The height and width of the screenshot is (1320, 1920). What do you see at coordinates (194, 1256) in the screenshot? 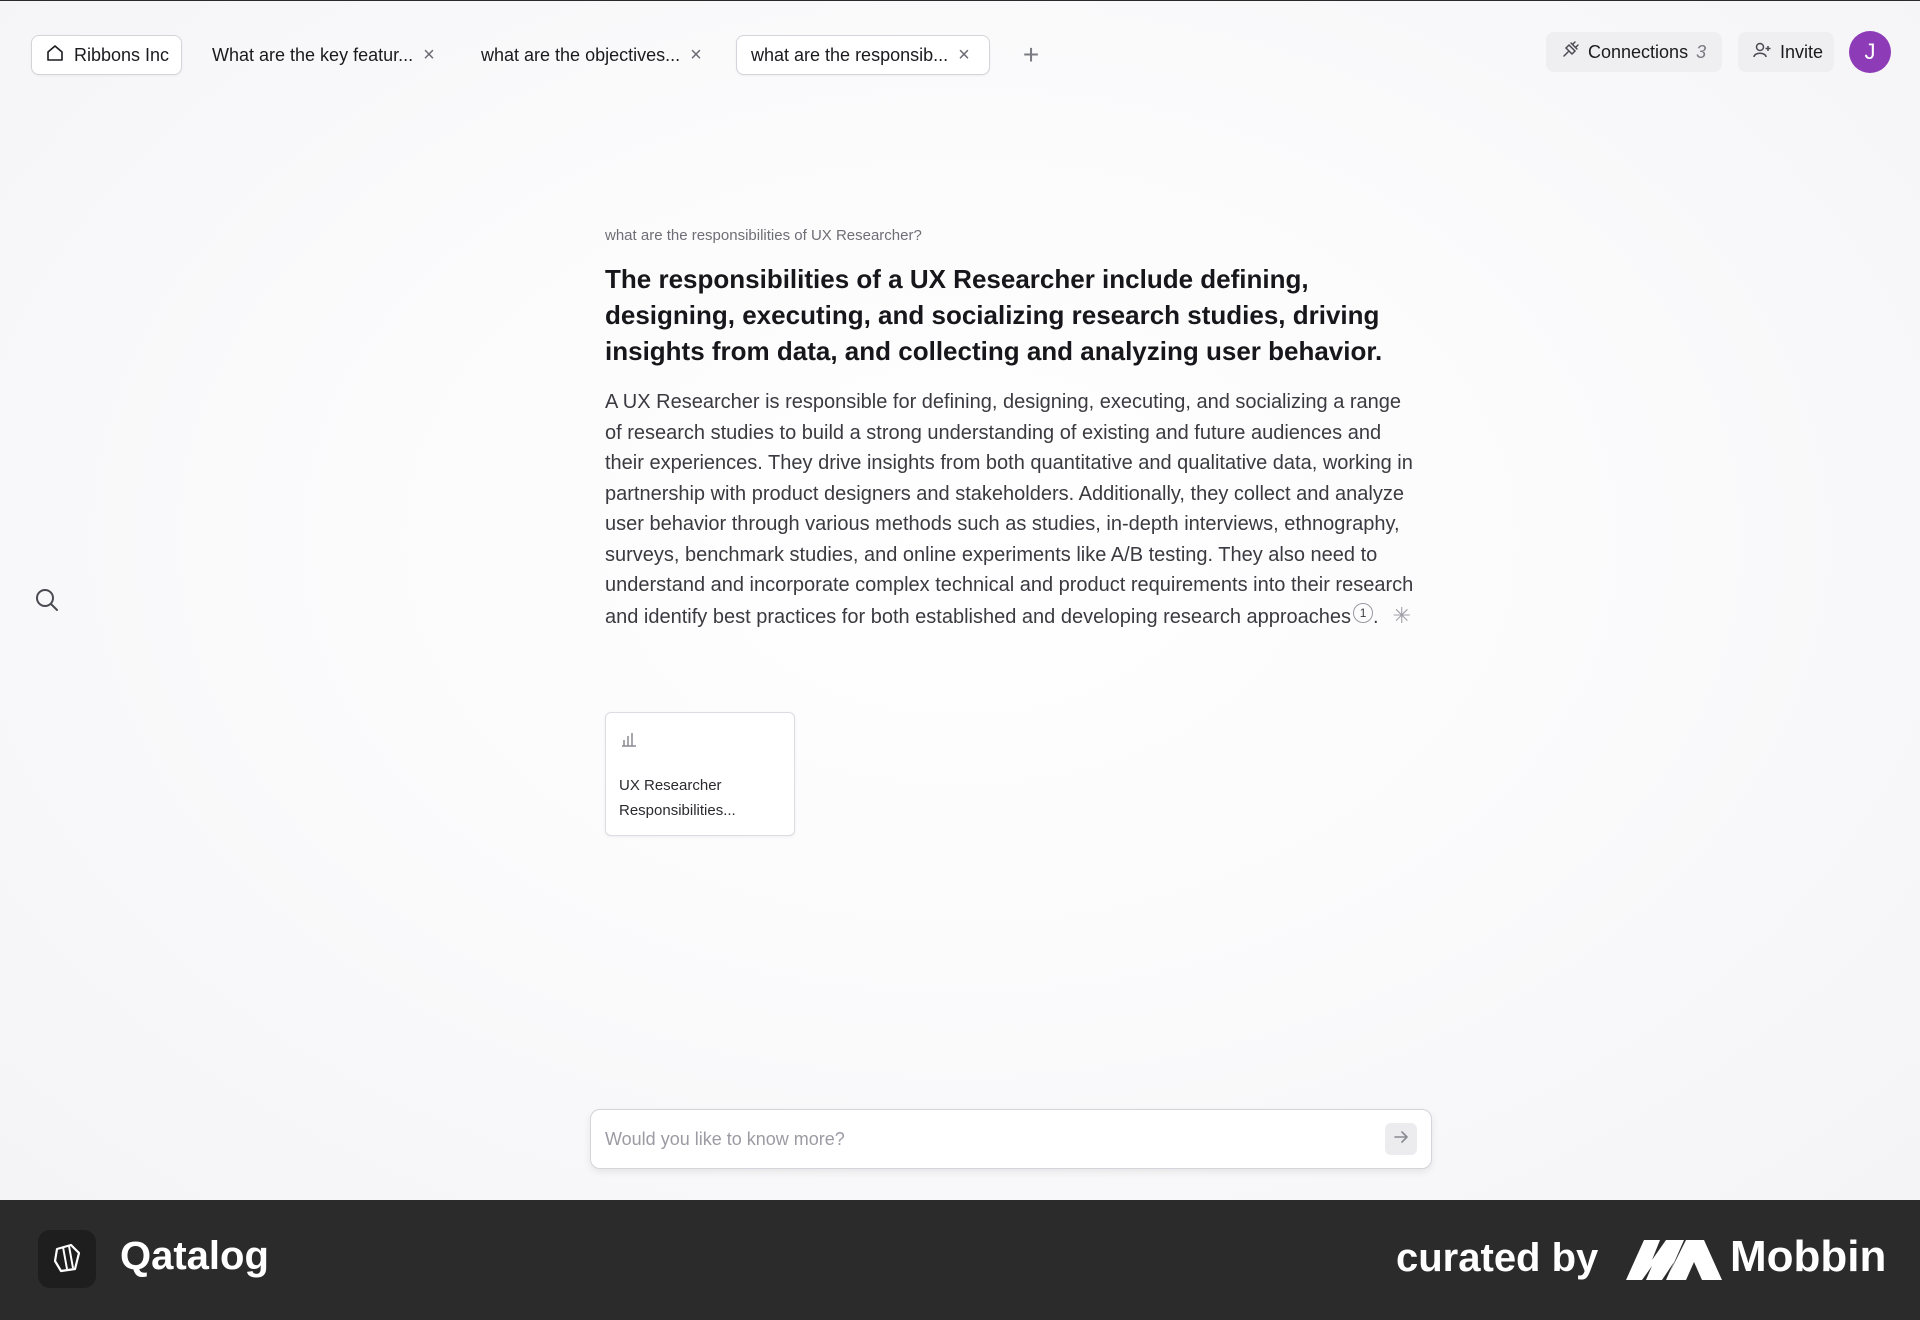
I see `qatalog-name: Qatalog` at bounding box center [194, 1256].